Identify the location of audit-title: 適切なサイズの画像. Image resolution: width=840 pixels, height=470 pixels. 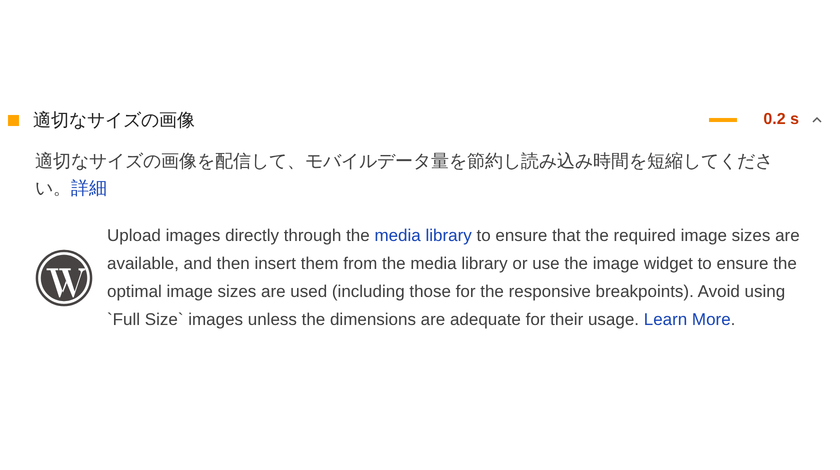
(114, 120).